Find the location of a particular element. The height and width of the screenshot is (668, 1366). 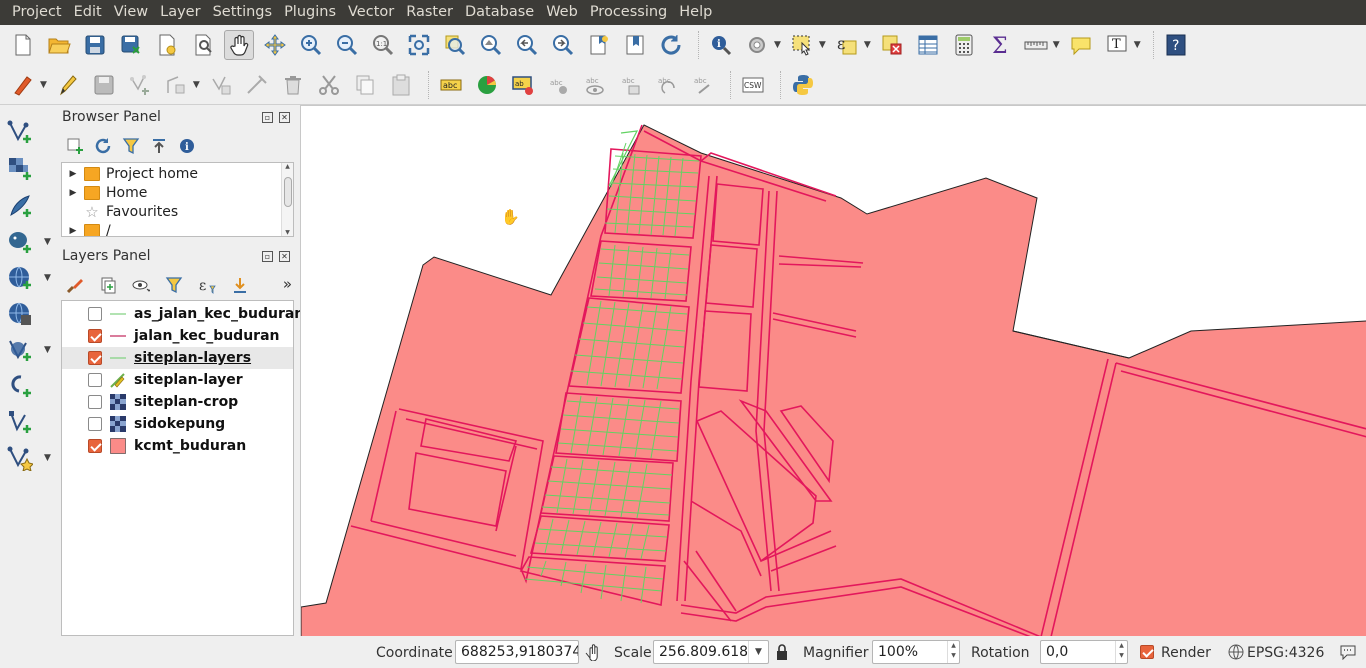

zoom-next-icon is located at coordinates (563, 45).